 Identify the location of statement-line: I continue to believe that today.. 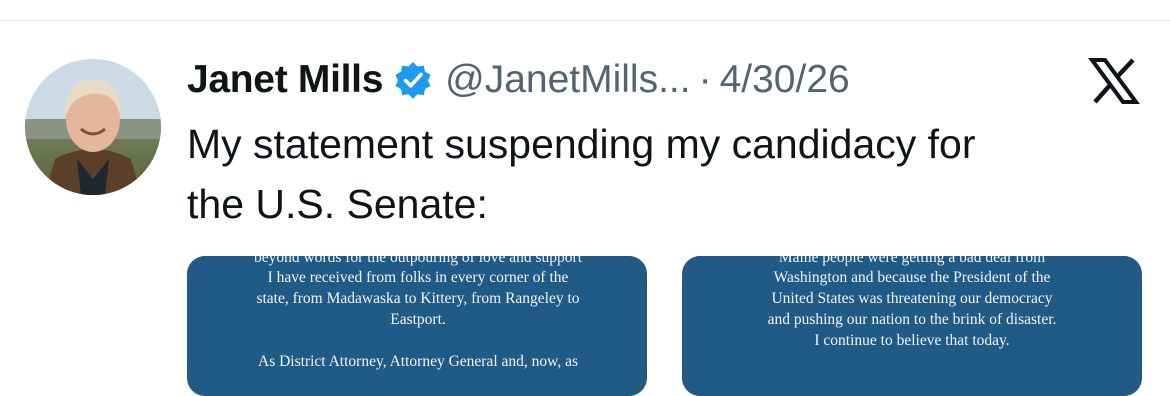
(912, 340).